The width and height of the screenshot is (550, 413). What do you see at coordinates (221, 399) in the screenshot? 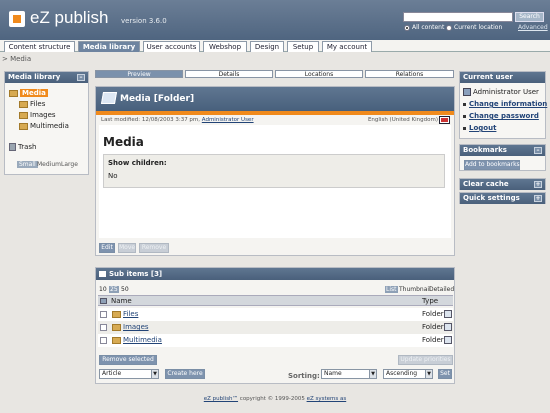
I see `ez-publish-link: eZ publish™` at bounding box center [221, 399].